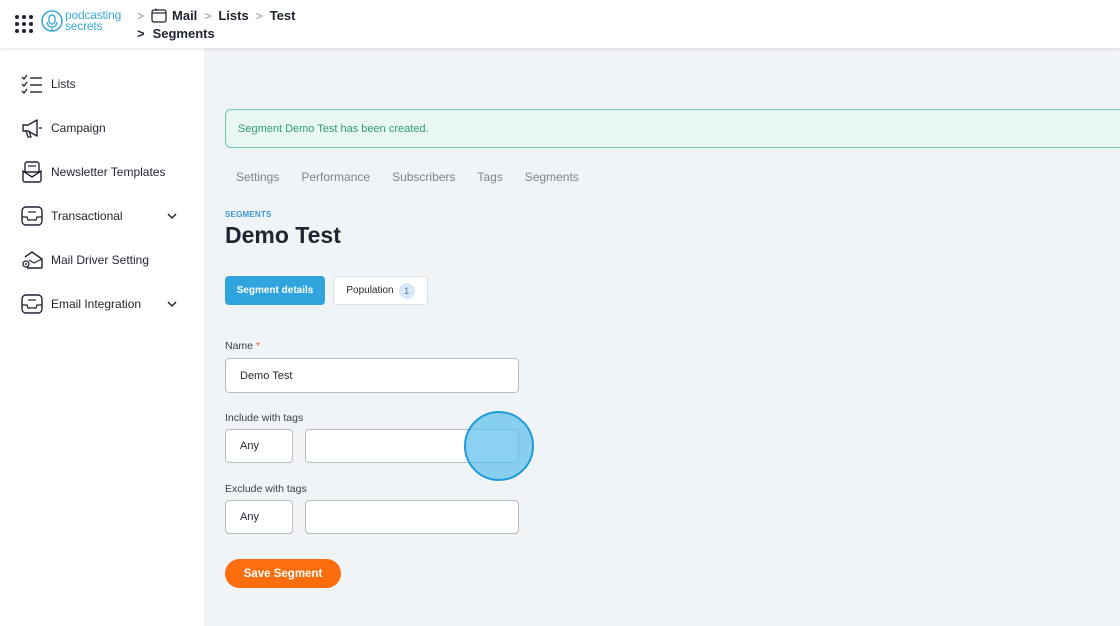 This screenshot has height=626, width=1120. Describe the element at coordinates (552, 177) in the screenshot. I see `tab-segments: Segments` at that location.